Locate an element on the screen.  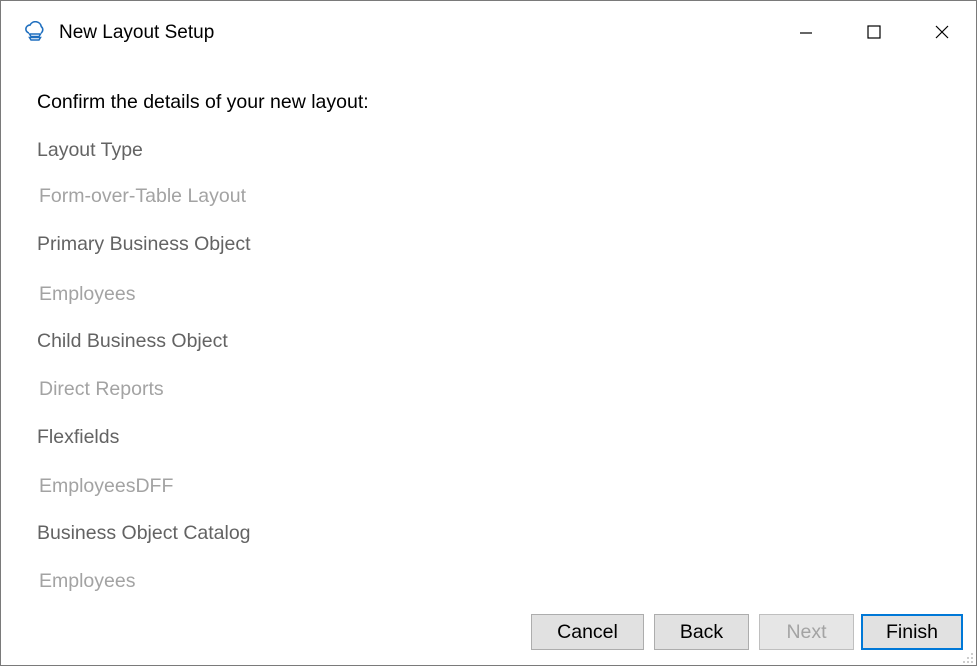
primary-business-object-label: Primary Business Object is located at coordinates (144, 244).